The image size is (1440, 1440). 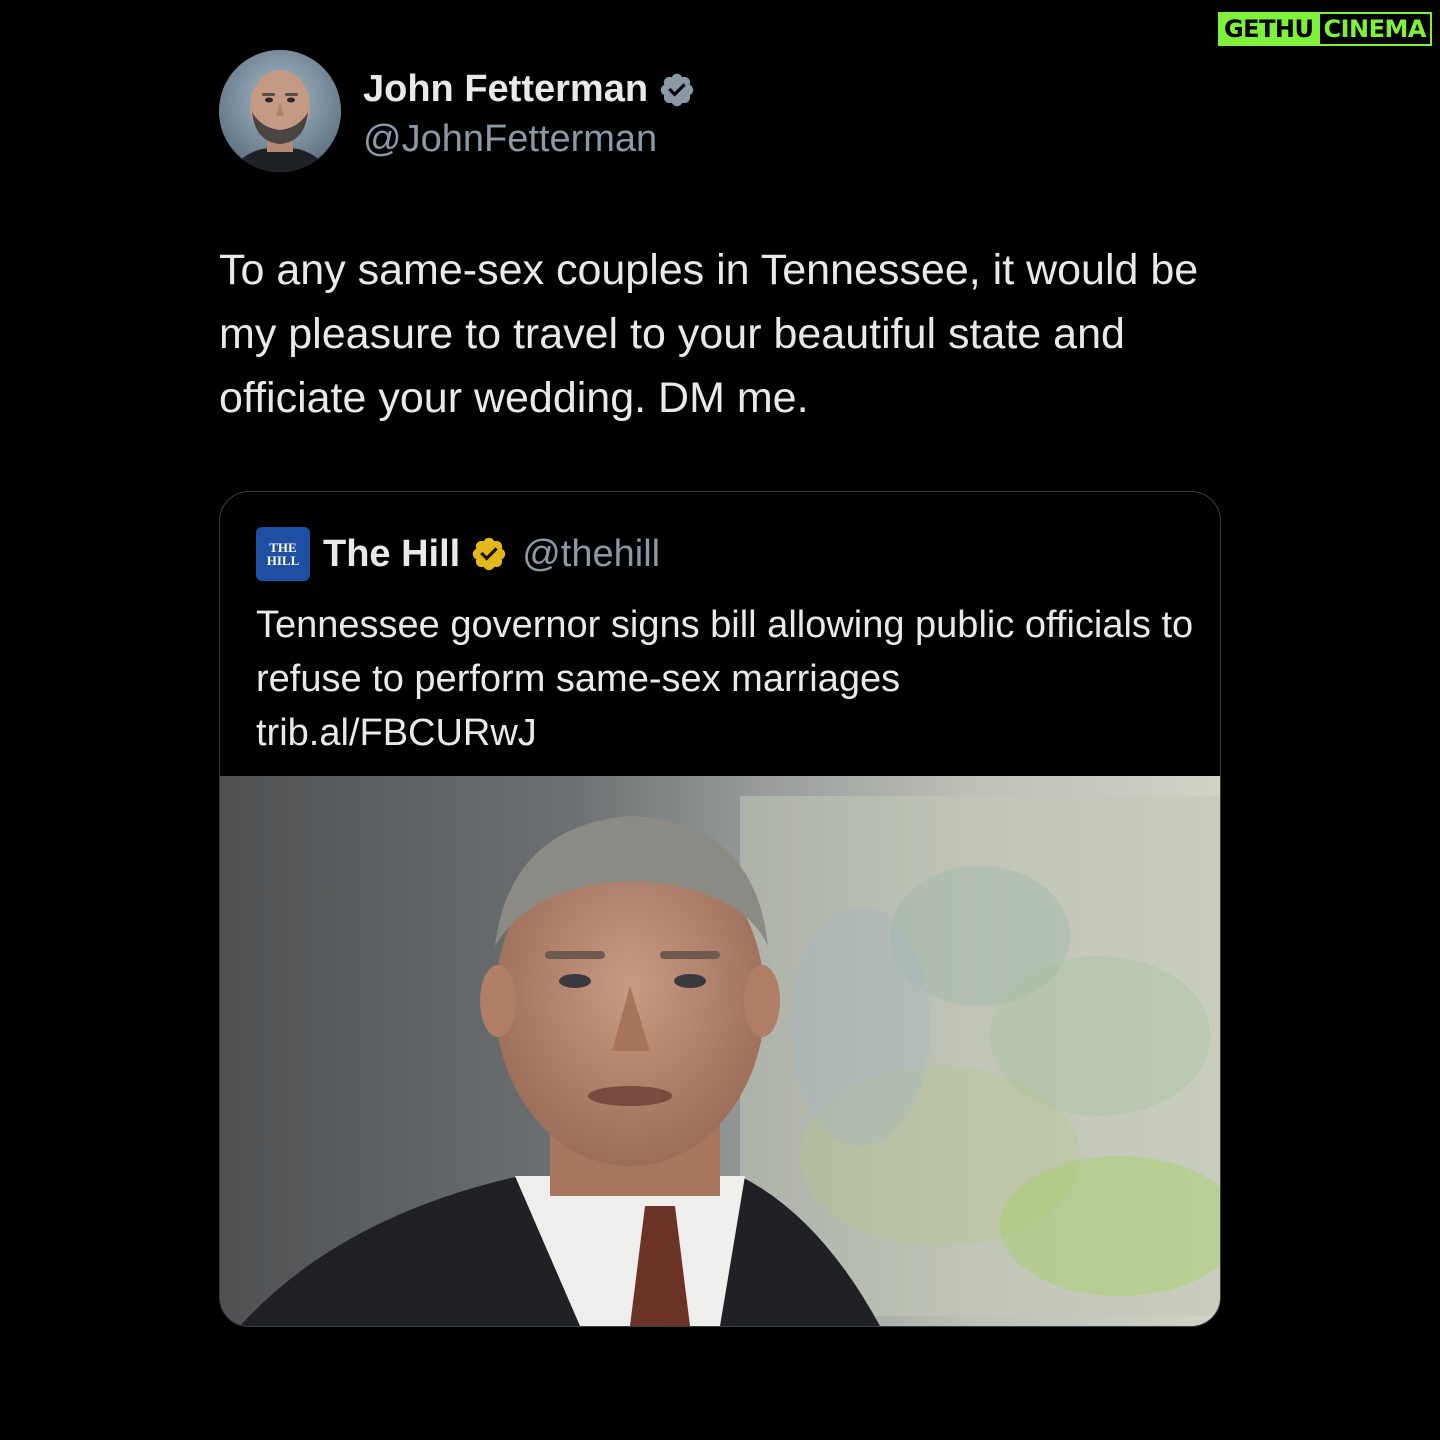 I want to click on author-name-row: John Fetterman, so click(x=529, y=90).